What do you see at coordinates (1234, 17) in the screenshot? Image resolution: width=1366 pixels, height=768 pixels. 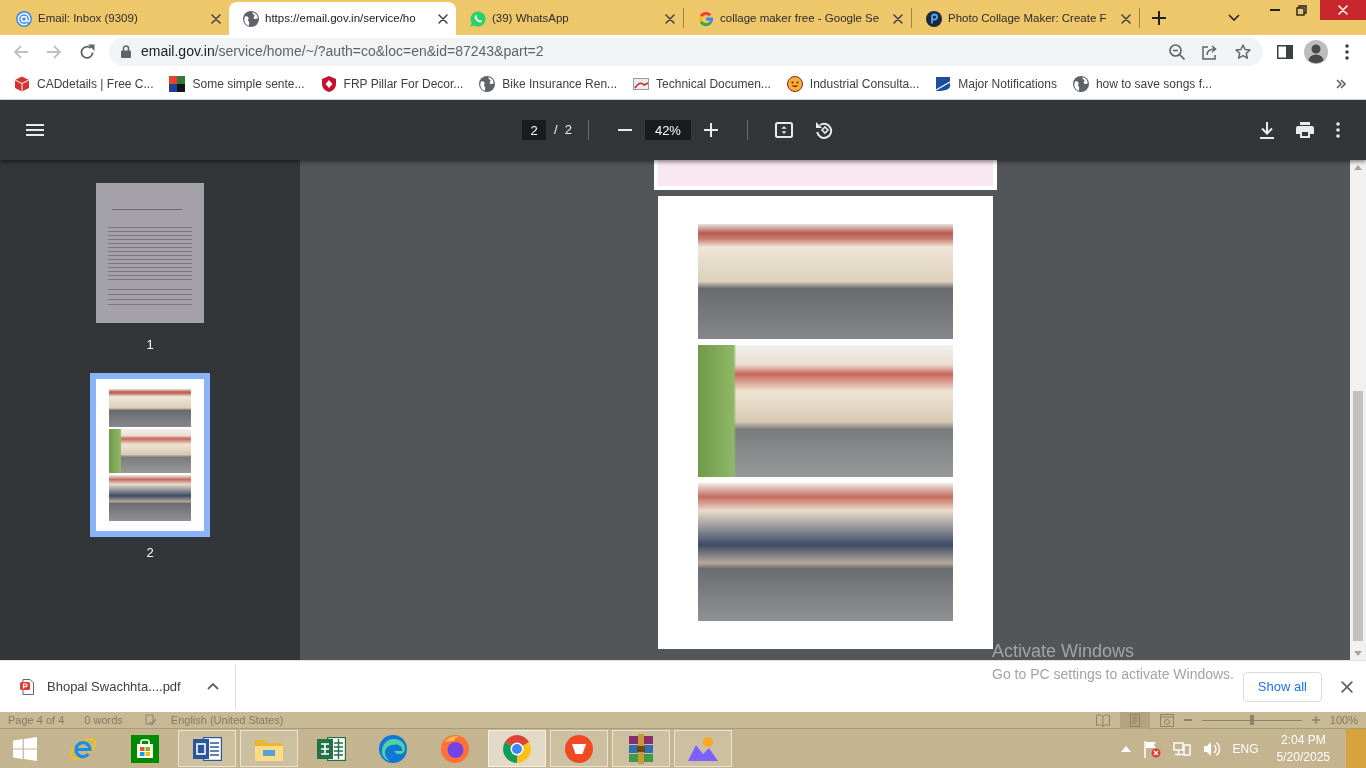 I see `caret-down-icon` at bounding box center [1234, 17].